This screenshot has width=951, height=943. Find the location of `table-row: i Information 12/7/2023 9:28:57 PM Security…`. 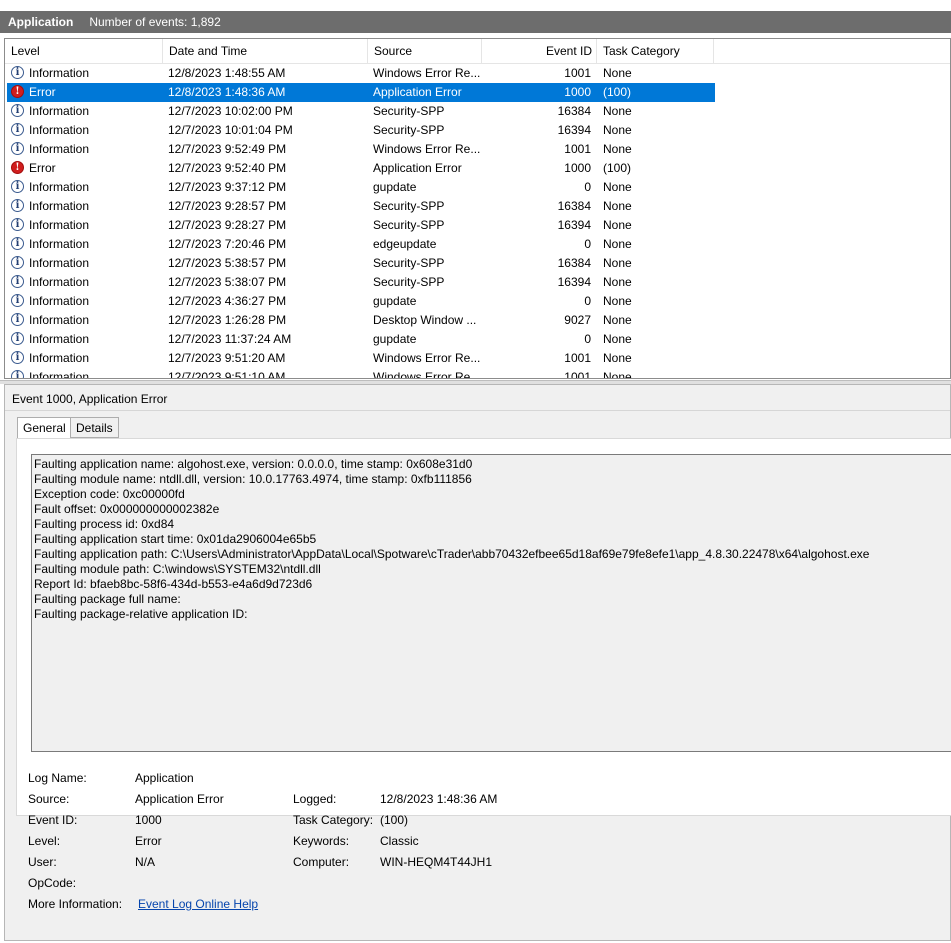

table-row: i Information 12/7/2023 9:28:57 PM Security… is located at coordinates (477, 206).